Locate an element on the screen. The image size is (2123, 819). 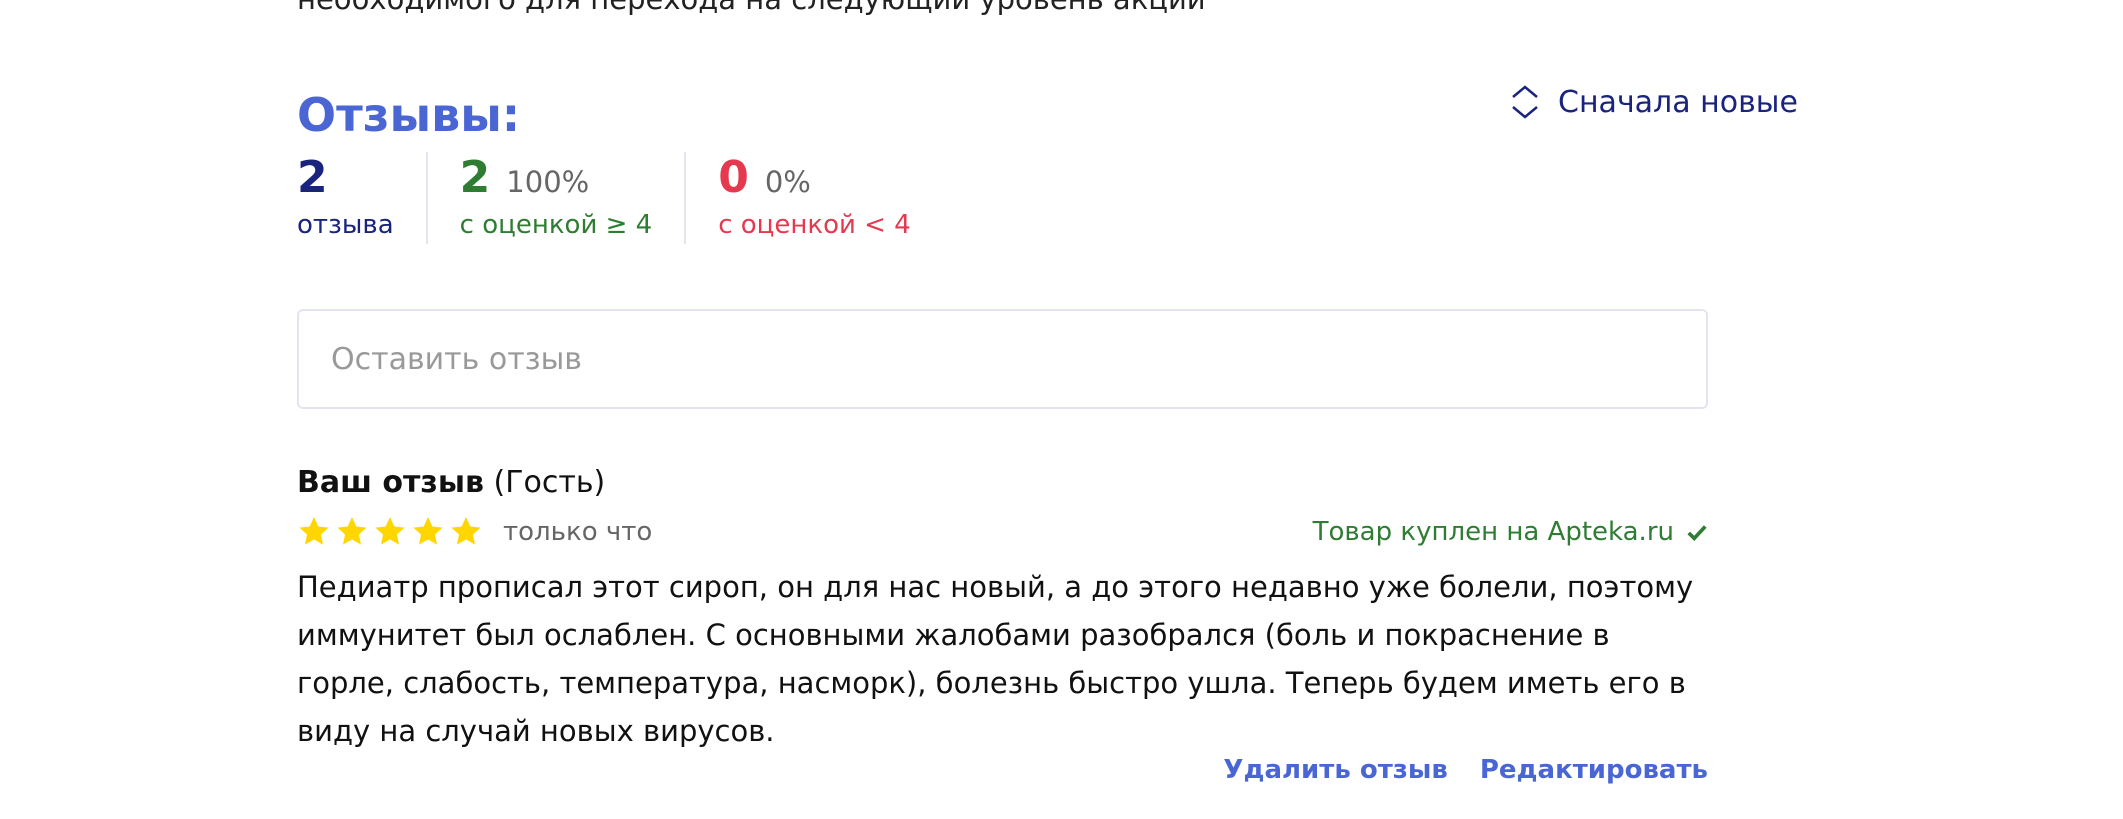
review-meta: только что Товар куплен на Apteka.ru is located at coordinates (1002, 532).